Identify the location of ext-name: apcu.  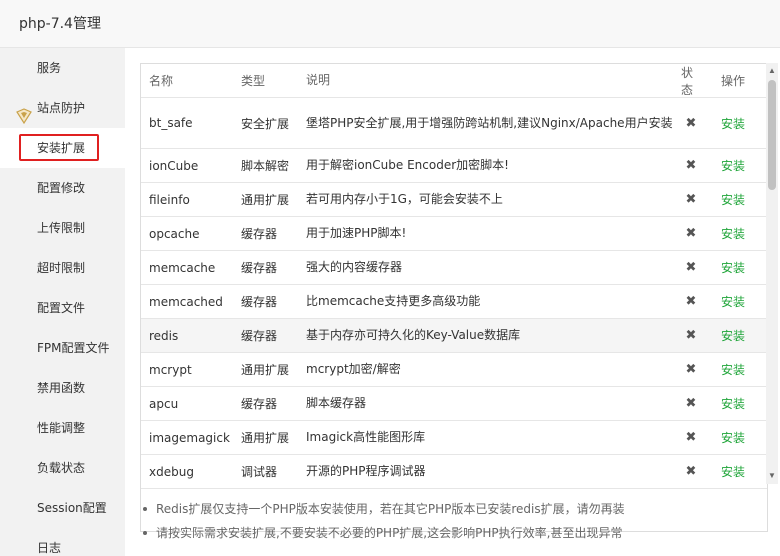
(164, 403).